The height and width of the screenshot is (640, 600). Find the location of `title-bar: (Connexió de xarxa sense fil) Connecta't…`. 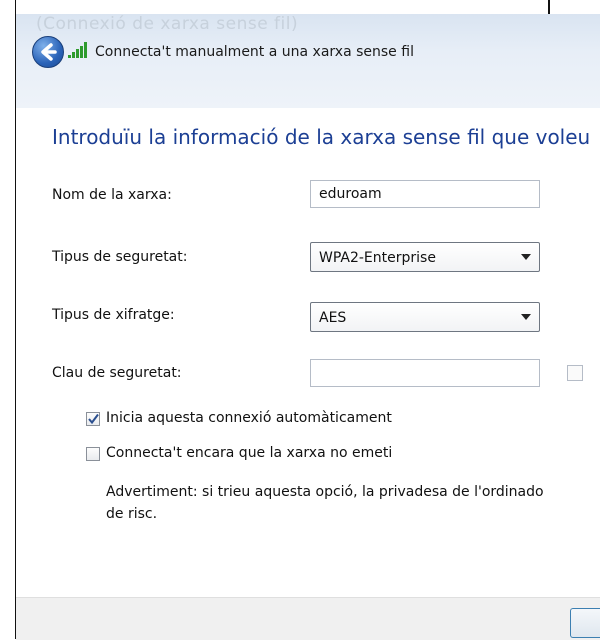

title-bar: (Connexió de xarxa sense fil) Connecta't… is located at coordinates (308, 61).